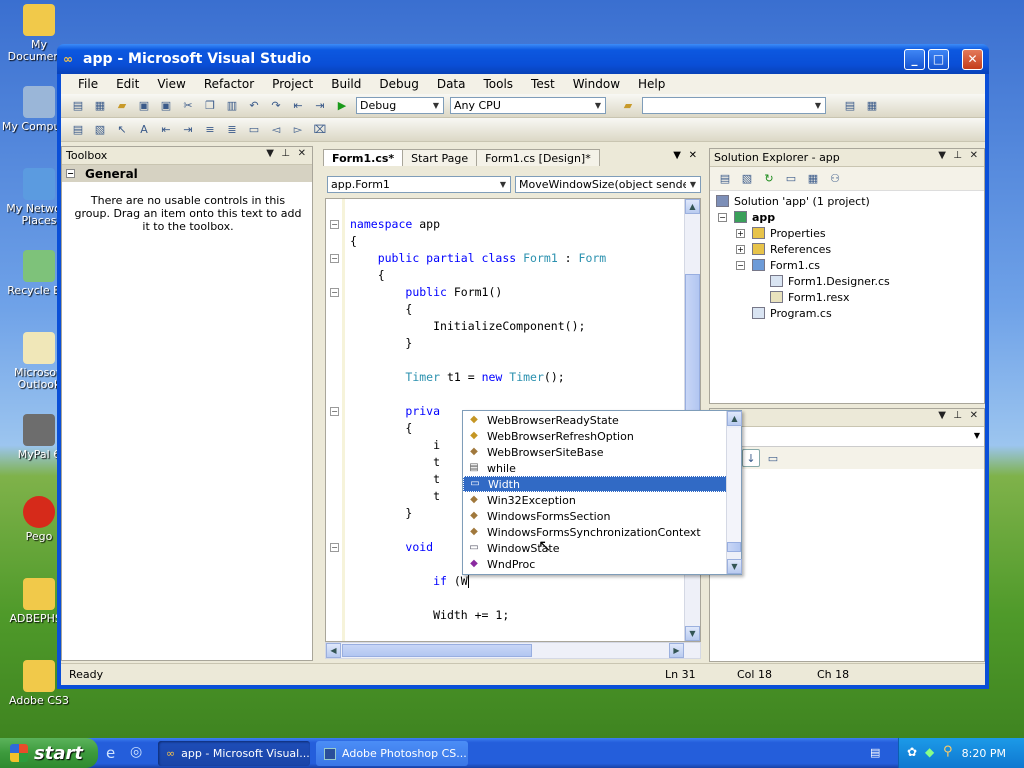  What do you see at coordinates (543, 84) in the screenshot?
I see `menu-test: Test` at bounding box center [543, 84].